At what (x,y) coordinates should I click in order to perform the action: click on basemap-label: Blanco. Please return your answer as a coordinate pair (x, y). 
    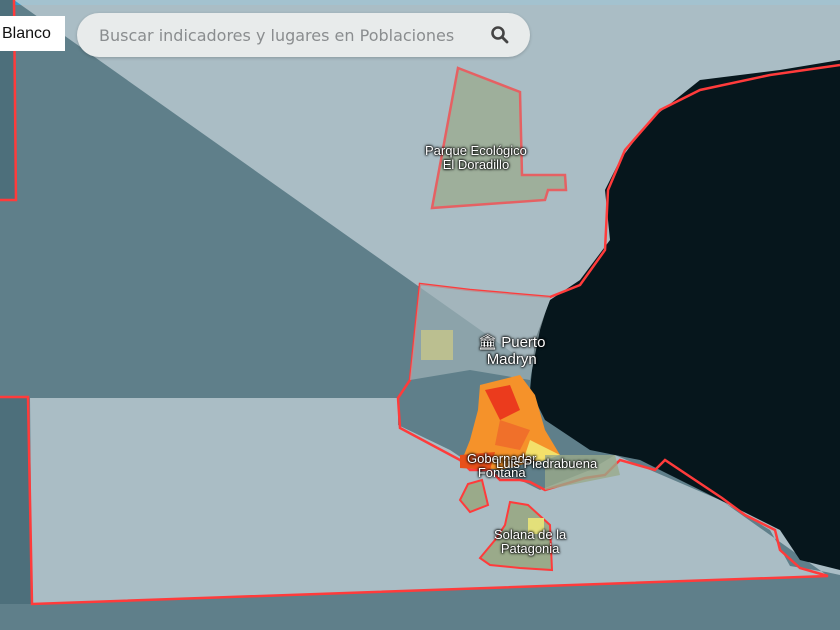
    Looking at the image, I should click on (26, 33).